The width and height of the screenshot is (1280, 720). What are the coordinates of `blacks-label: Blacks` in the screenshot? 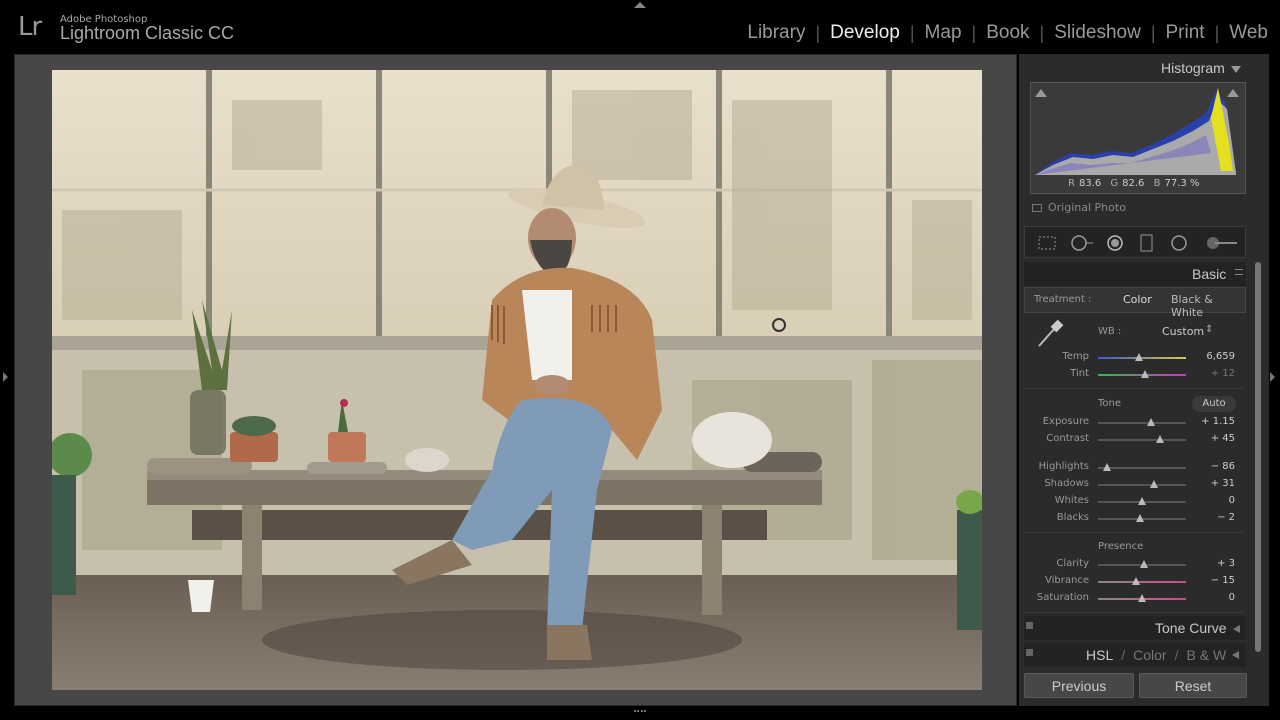 It's located at (1072, 517).